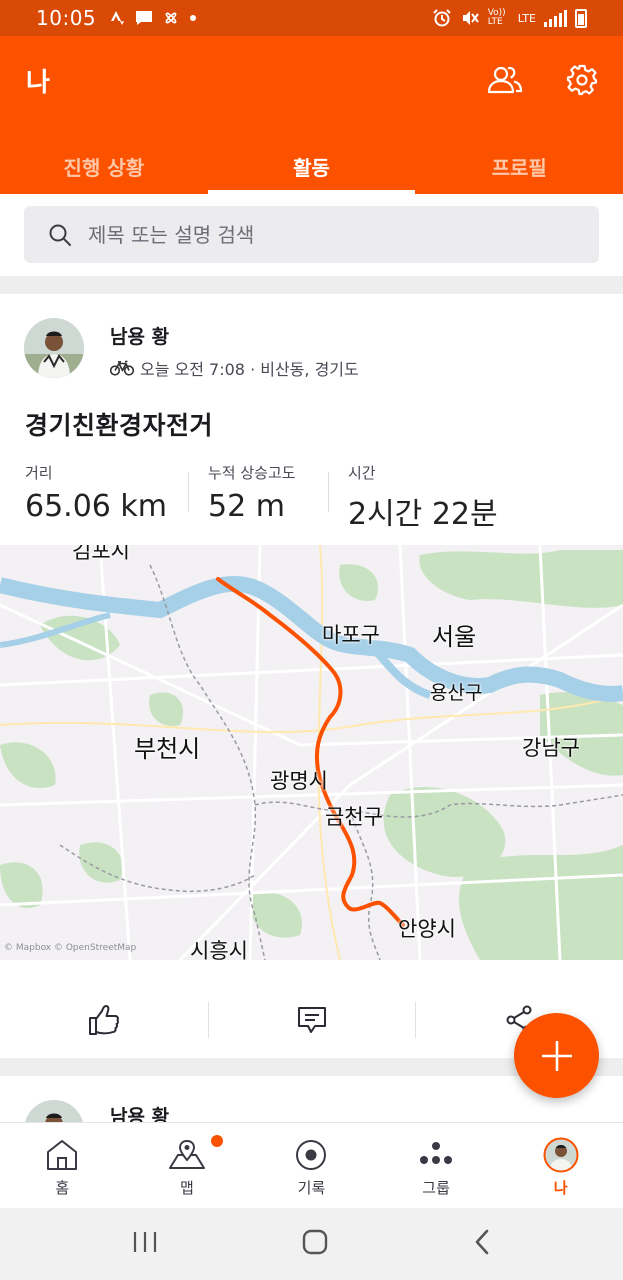 This screenshot has width=623, height=1280. What do you see at coordinates (62, 1155) in the screenshot?
I see `home-icon` at bounding box center [62, 1155].